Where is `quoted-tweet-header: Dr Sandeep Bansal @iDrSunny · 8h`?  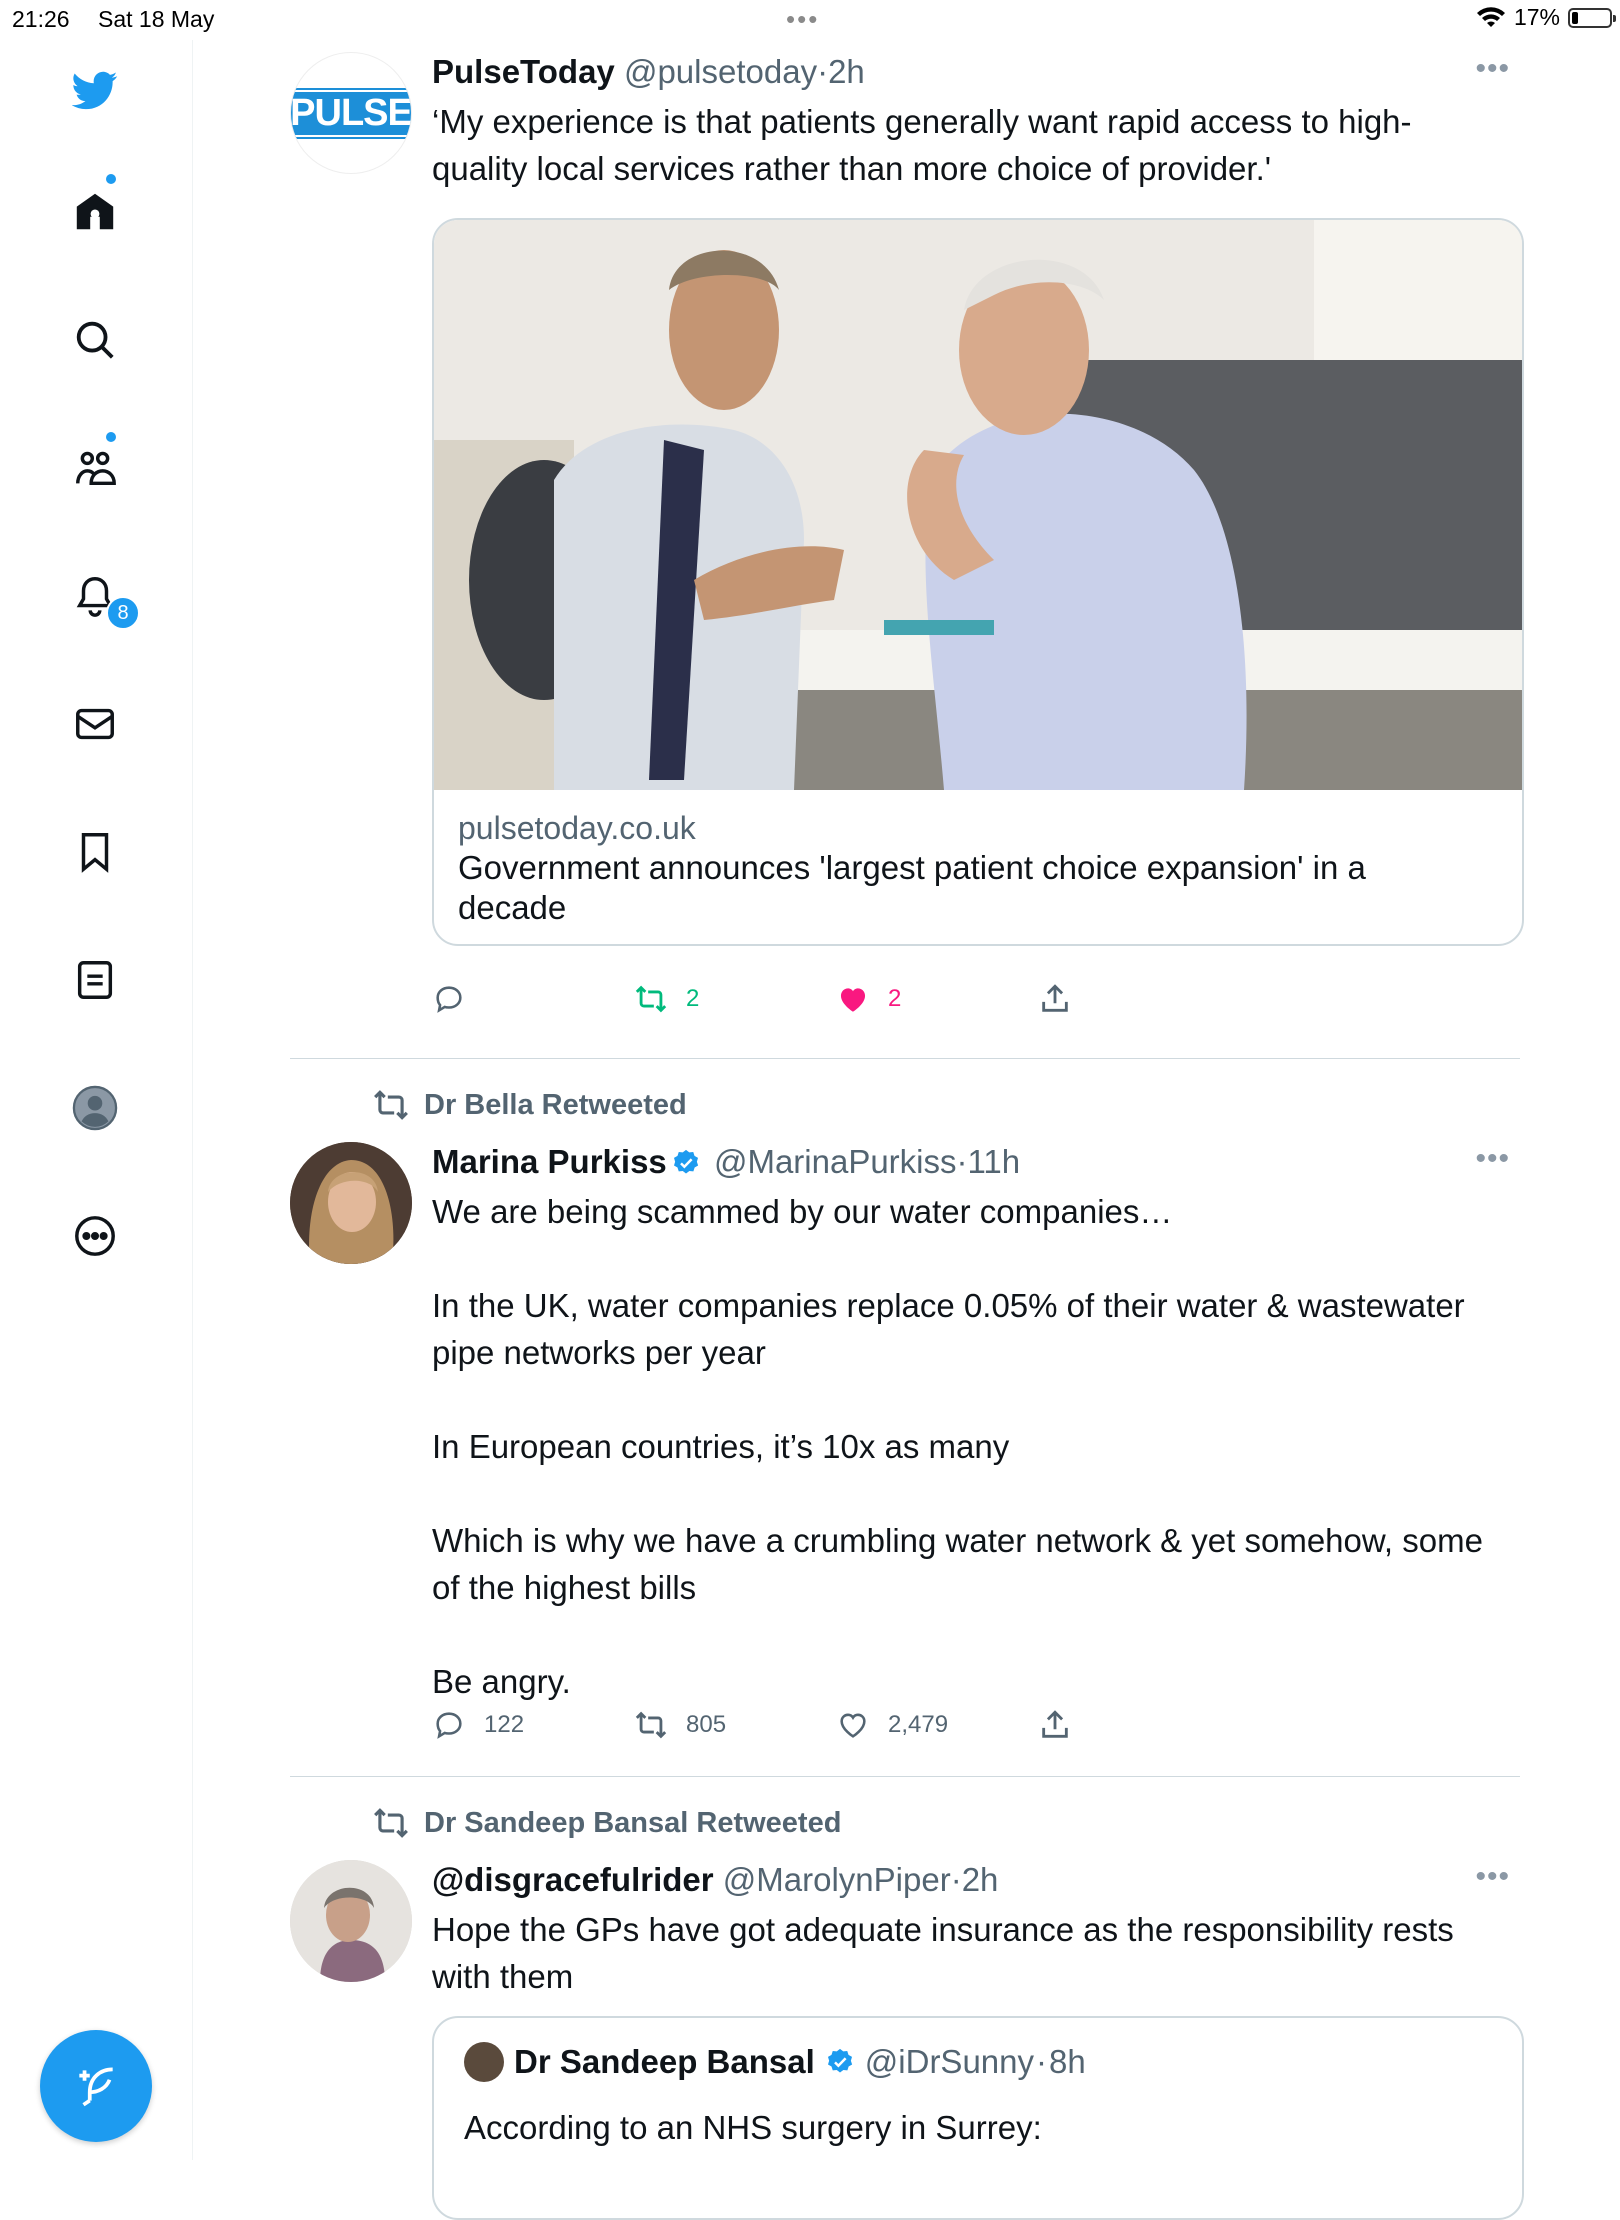 quoted-tweet-header: Dr Sandeep Bansal @iDrSunny · 8h is located at coordinates (775, 2062).